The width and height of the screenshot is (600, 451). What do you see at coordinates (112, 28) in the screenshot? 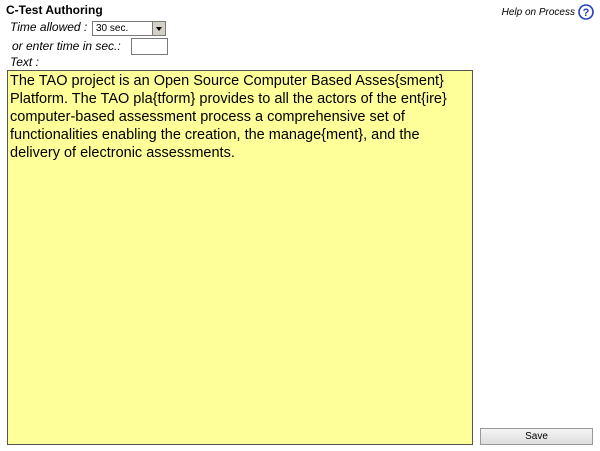
I see `time-allowed-selected-value: 30 sec.` at bounding box center [112, 28].